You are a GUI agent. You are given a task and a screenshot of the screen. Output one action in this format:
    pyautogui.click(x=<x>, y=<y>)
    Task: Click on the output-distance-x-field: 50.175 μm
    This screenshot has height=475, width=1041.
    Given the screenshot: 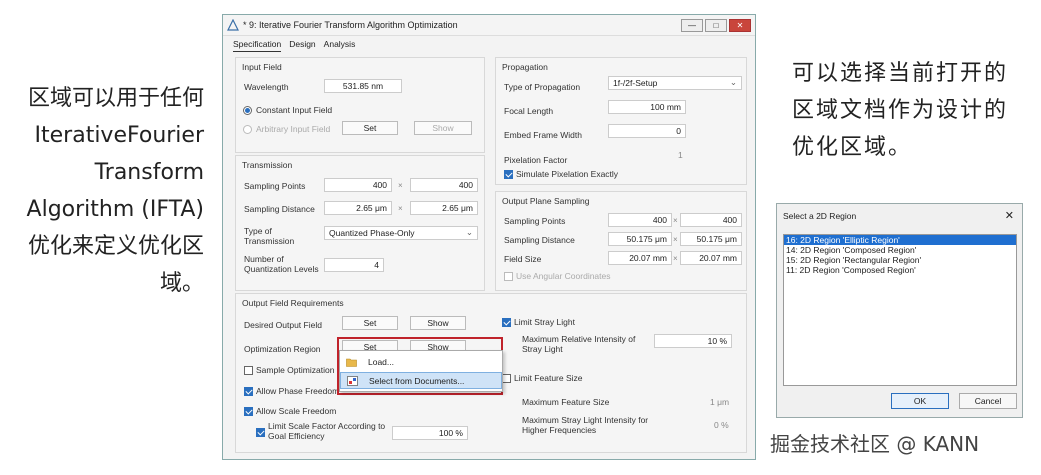 What is the action you would take?
    pyautogui.click(x=640, y=239)
    